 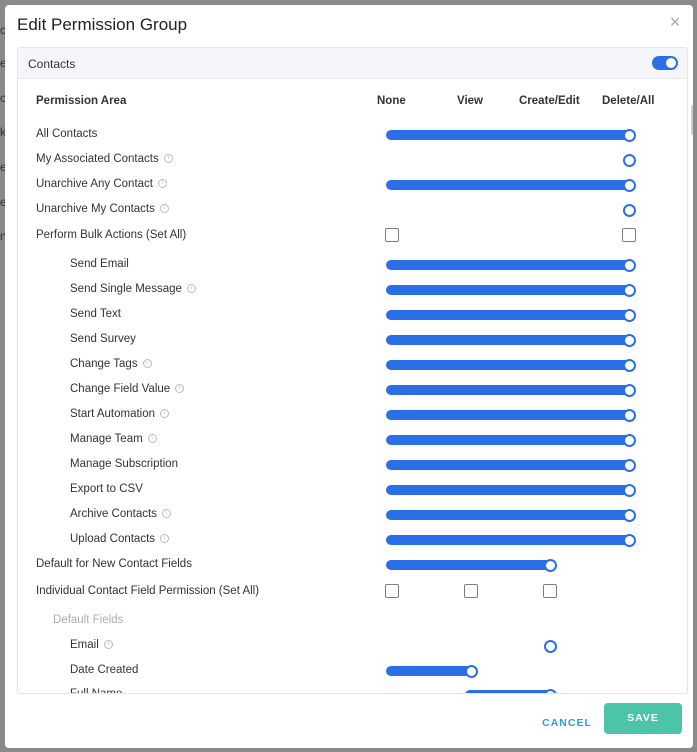 What do you see at coordinates (470, 101) in the screenshot?
I see `column-header-view: View` at bounding box center [470, 101].